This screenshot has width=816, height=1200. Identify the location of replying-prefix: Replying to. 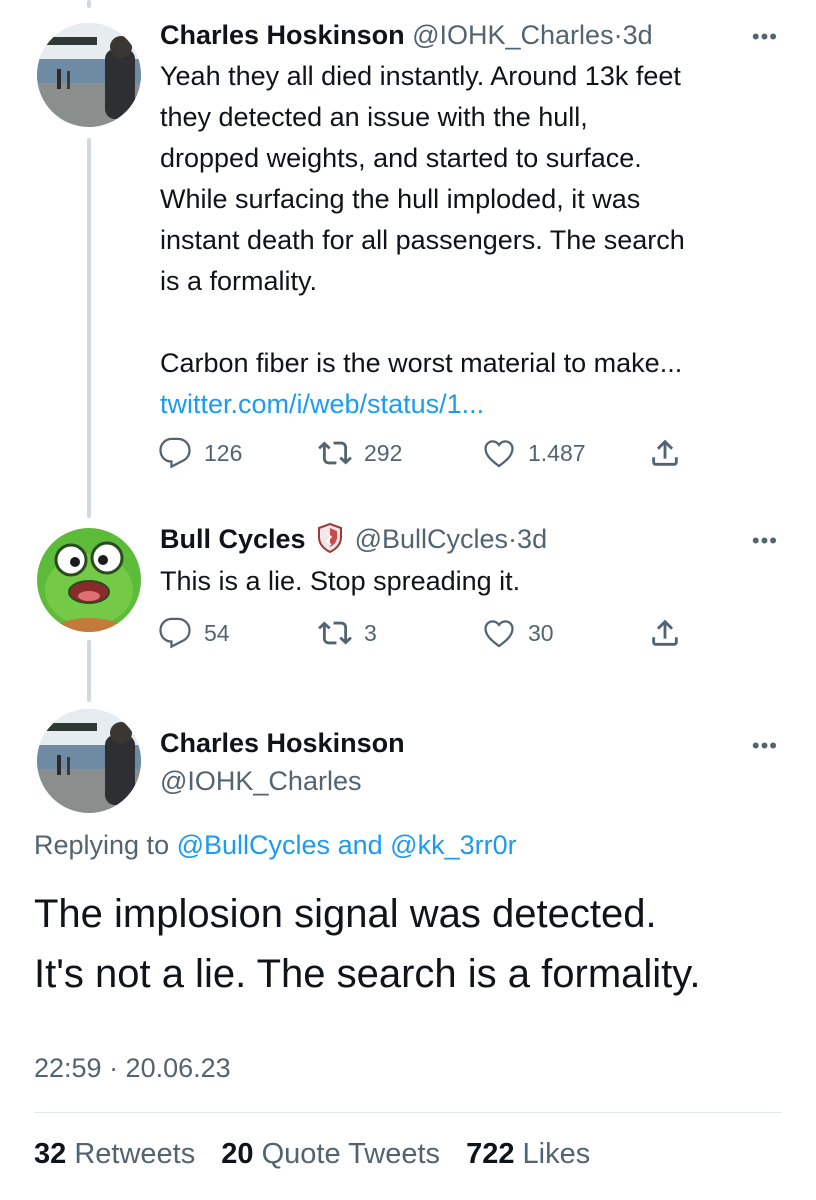
(102, 845).